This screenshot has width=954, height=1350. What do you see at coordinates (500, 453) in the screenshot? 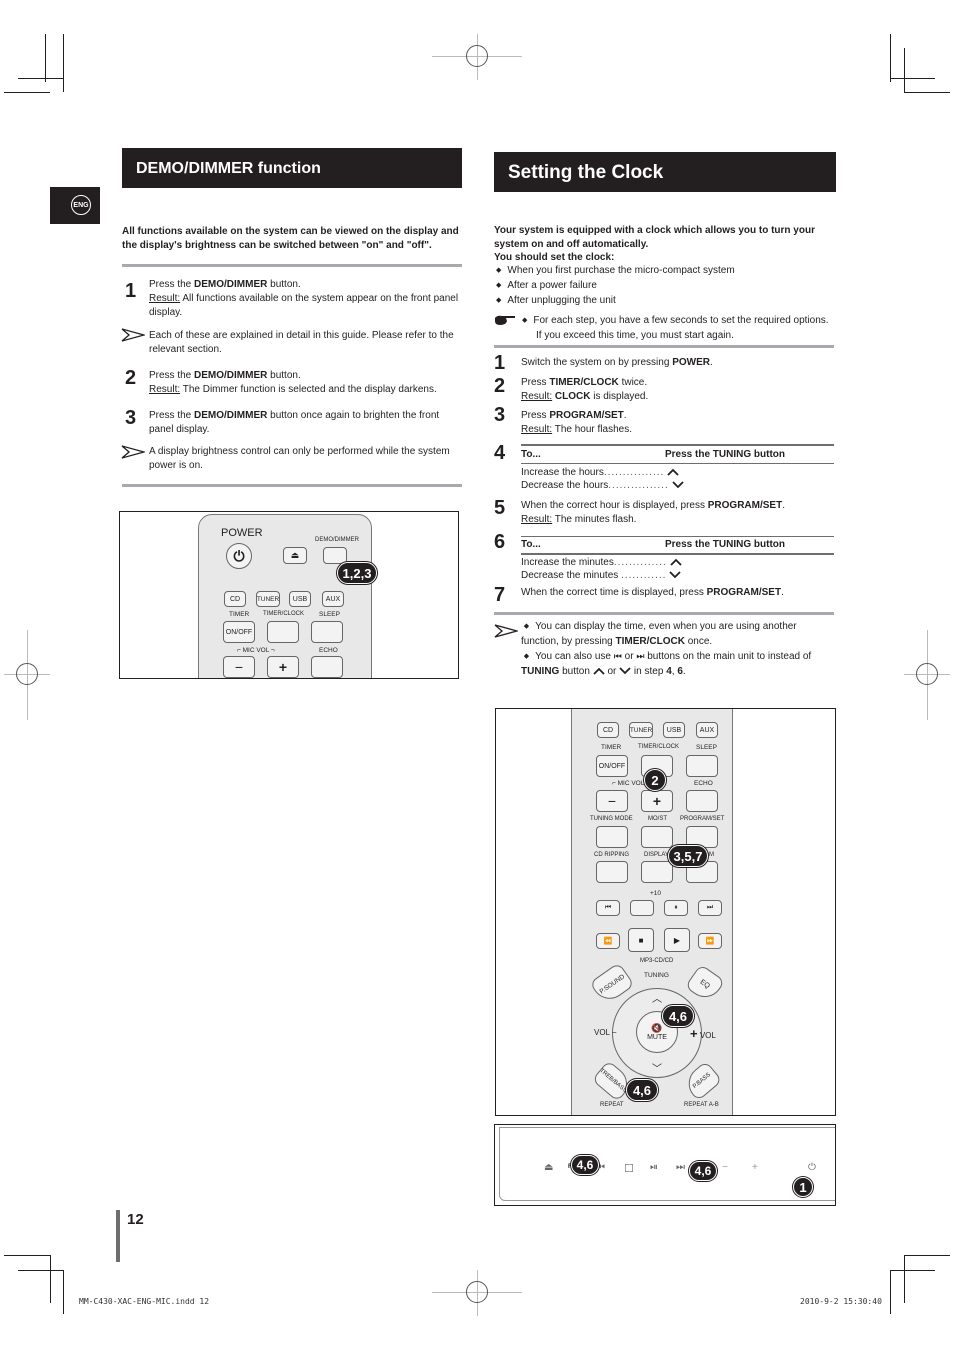
I see `step-number: 4` at bounding box center [500, 453].